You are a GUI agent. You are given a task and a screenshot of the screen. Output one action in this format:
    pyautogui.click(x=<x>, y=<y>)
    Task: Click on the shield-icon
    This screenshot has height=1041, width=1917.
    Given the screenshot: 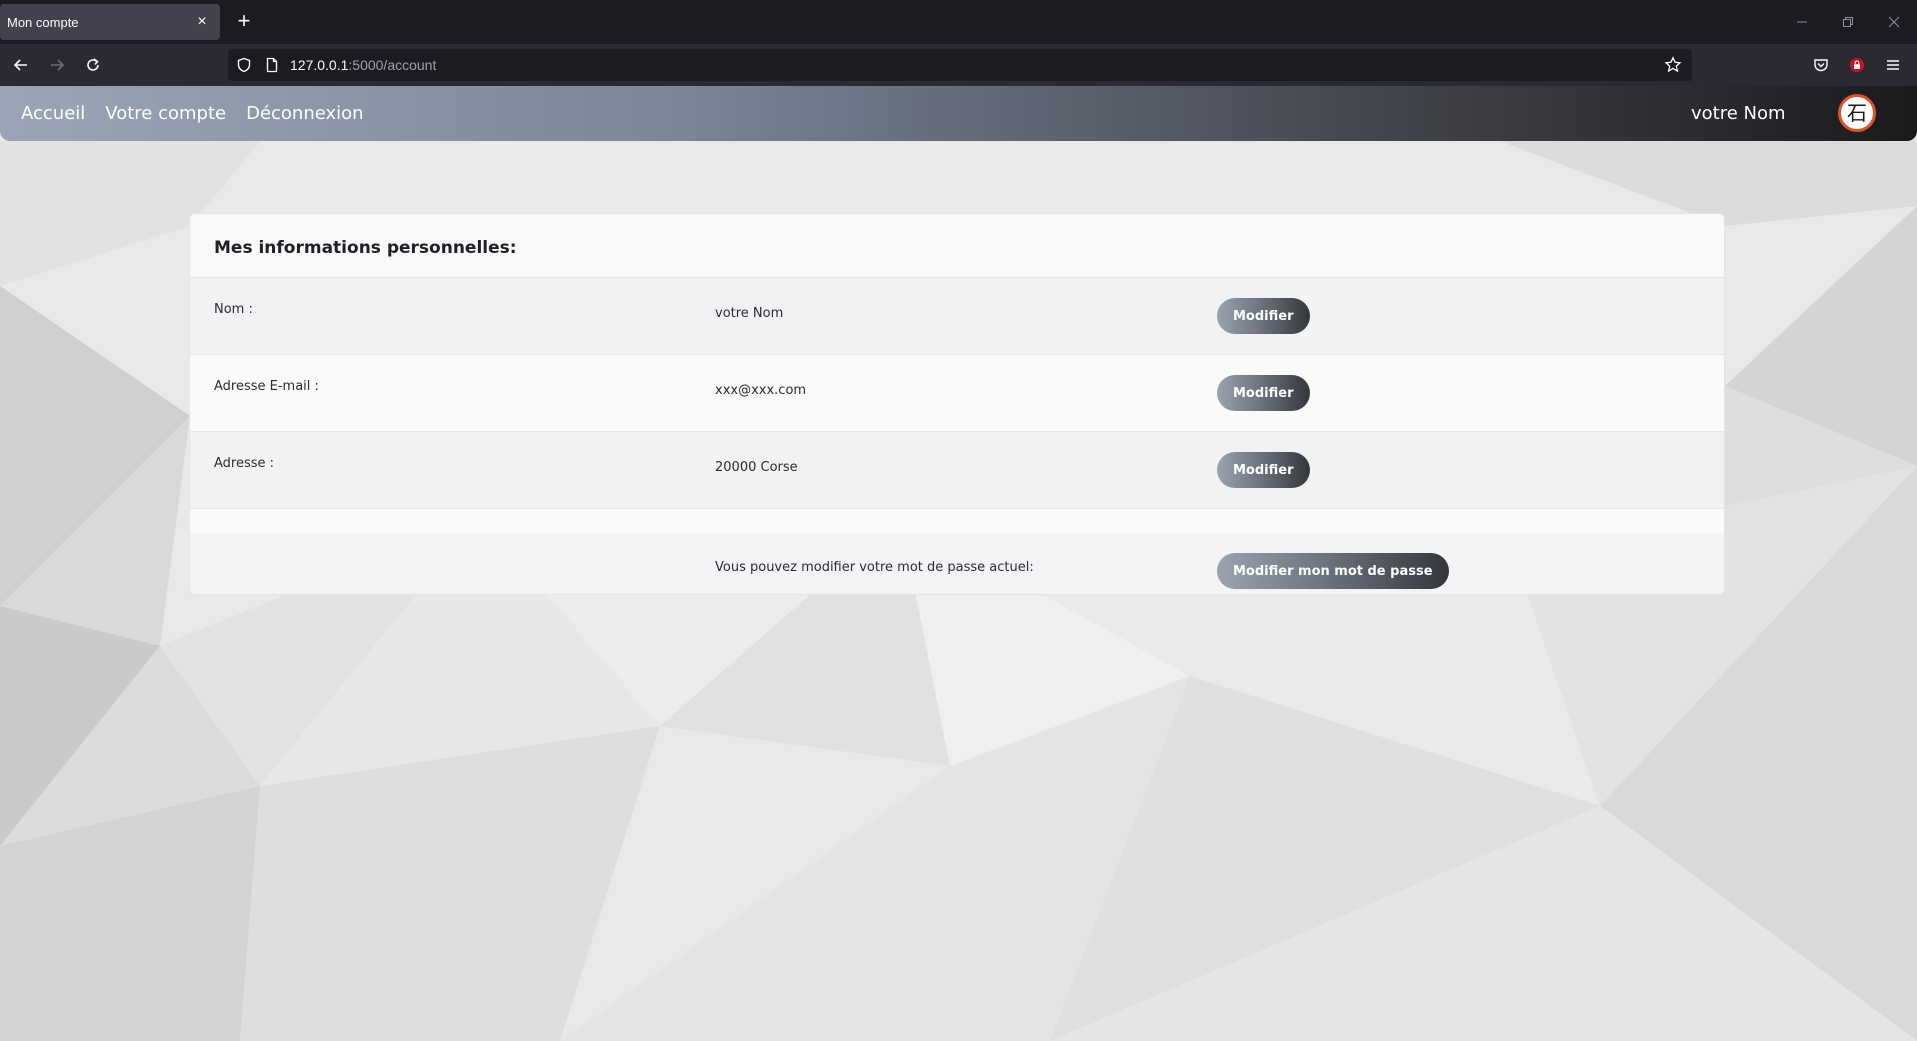 What is the action you would take?
    pyautogui.click(x=244, y=67)
    